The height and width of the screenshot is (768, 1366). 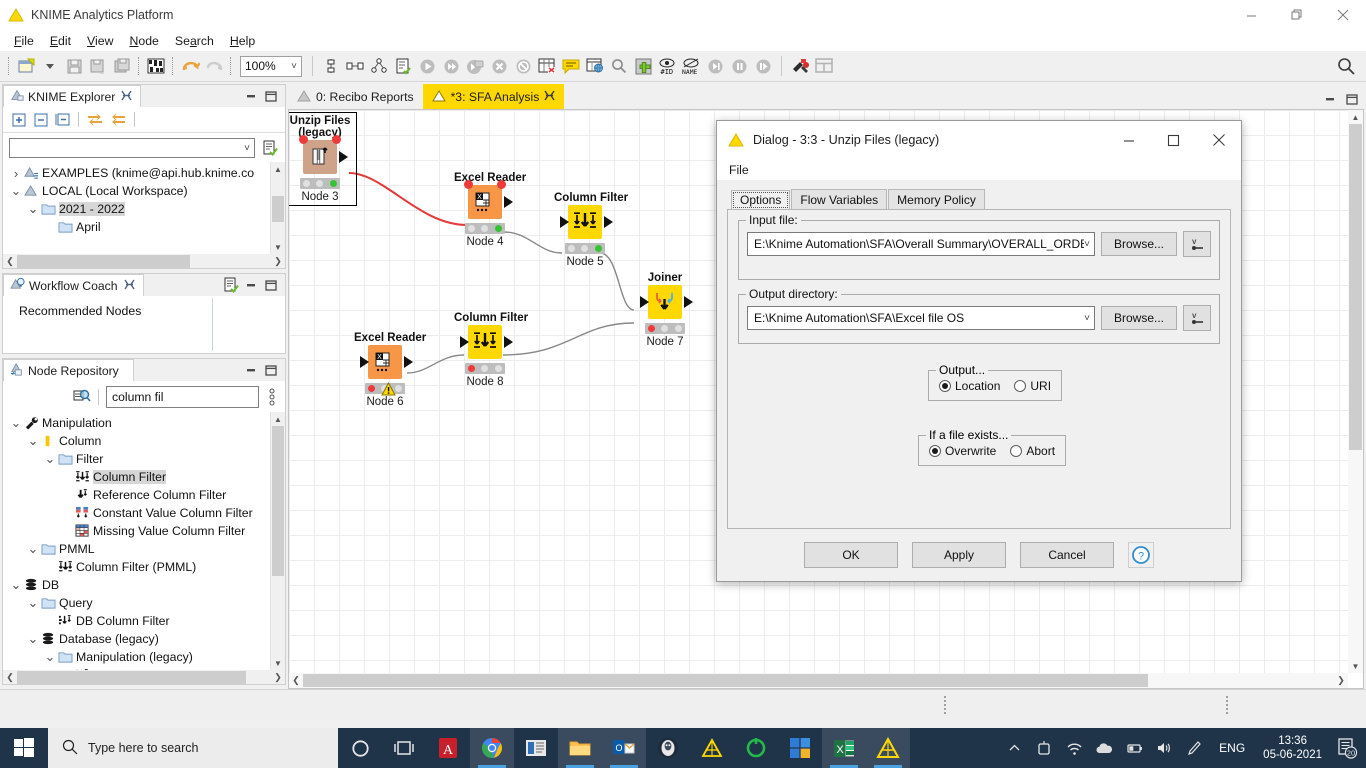 What do you see at coordinates (969, 386) in the screenshot?
I see `radio-location: Location` at bounding box center [969, 386].